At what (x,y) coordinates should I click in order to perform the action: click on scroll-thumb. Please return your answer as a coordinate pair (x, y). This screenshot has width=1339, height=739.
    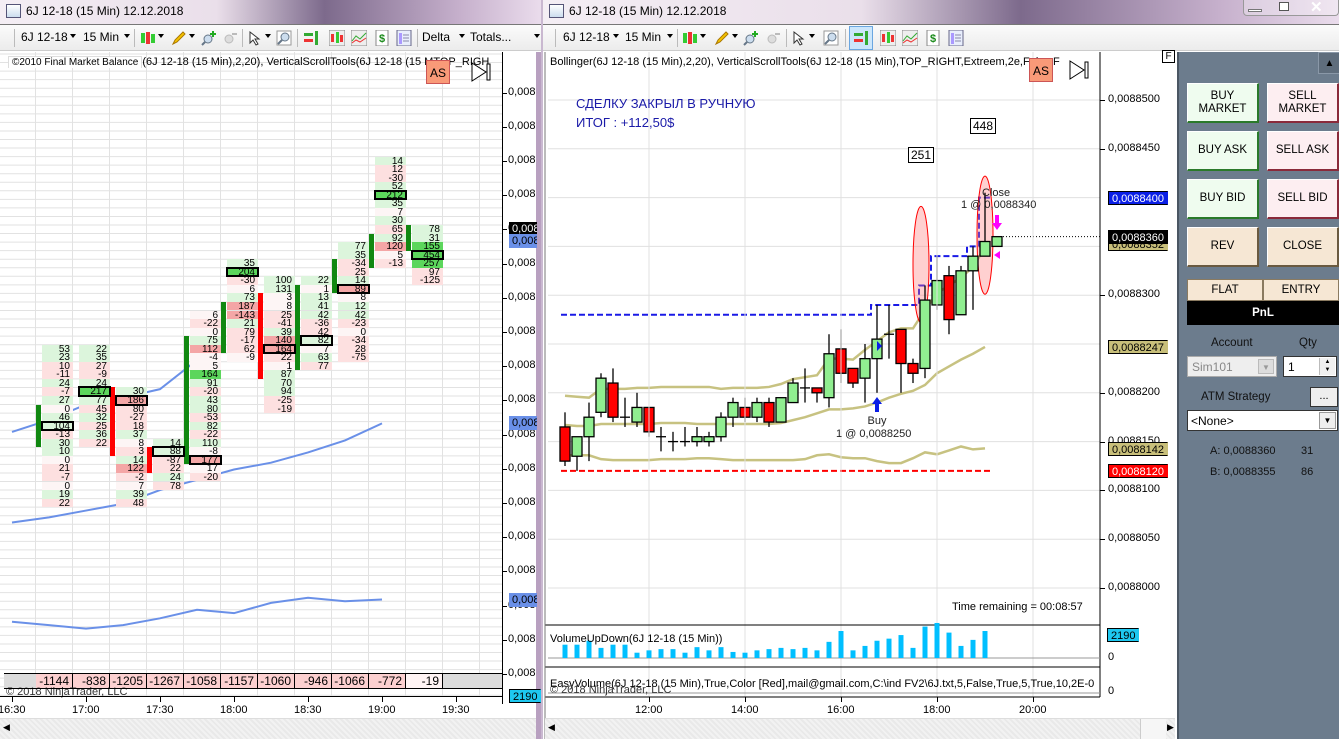
    Looking at the image, I should click on (1153, 729).